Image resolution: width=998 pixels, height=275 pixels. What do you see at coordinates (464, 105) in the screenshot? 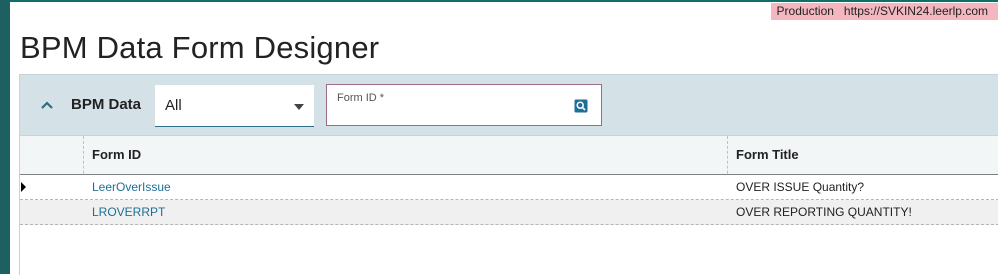
I see `form-id-field: Form ID *` at bounding box center [464, 105].